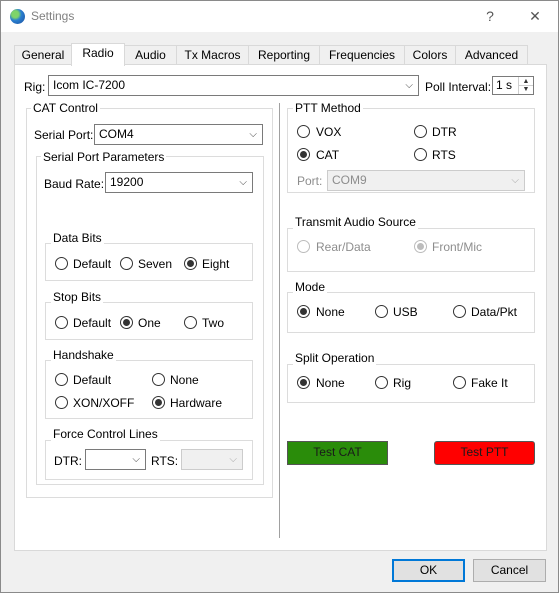 This screenshot has height=593, width=559. I want to click on tab-colors: Colors, so click(430, 55).